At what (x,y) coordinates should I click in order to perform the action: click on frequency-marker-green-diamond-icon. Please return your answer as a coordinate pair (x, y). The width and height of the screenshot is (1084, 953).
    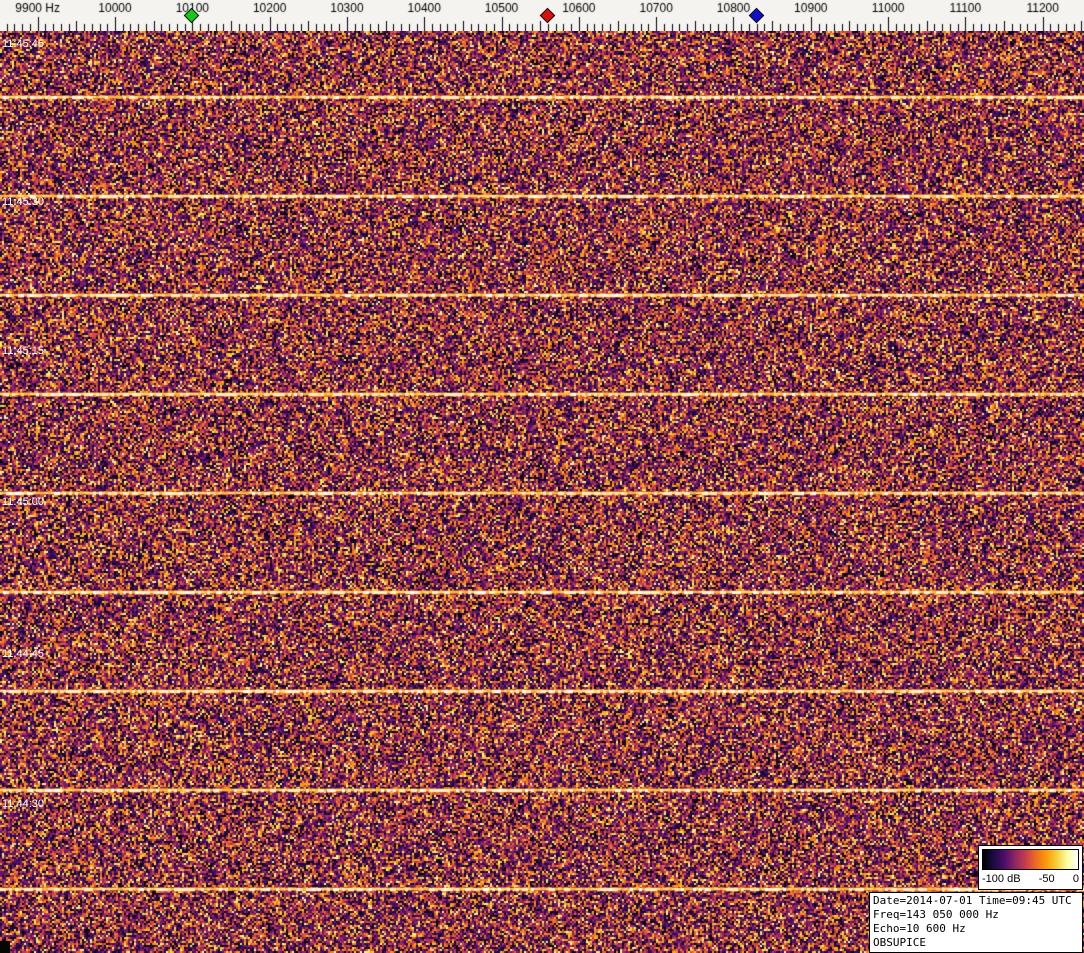
    Looking at the image, I should click on (191, 15).